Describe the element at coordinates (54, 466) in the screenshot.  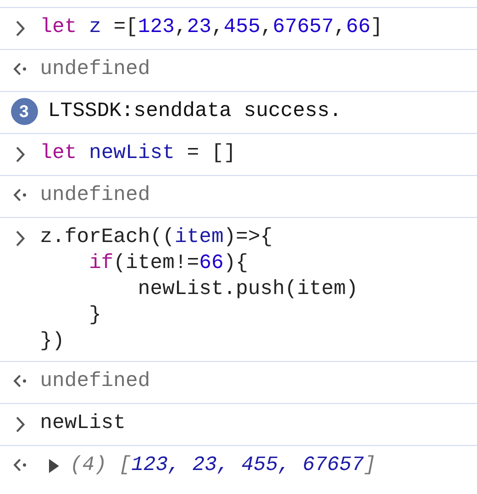
I see `expand-triangle-icon` at that location.